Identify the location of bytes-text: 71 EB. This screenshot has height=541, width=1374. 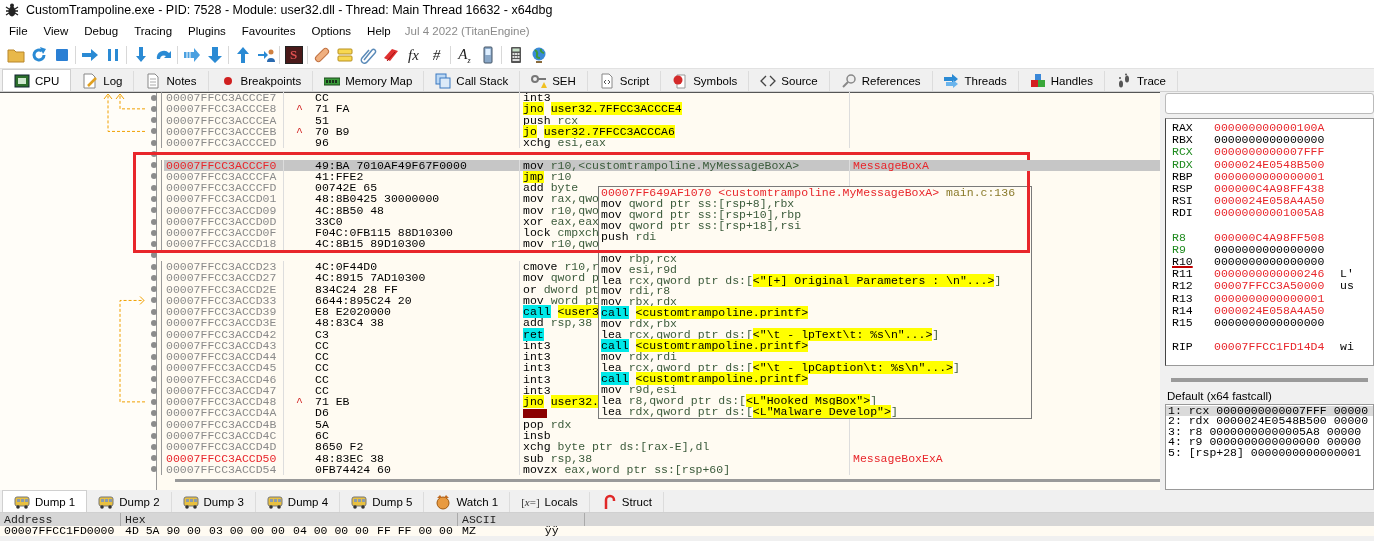
(332, 402).